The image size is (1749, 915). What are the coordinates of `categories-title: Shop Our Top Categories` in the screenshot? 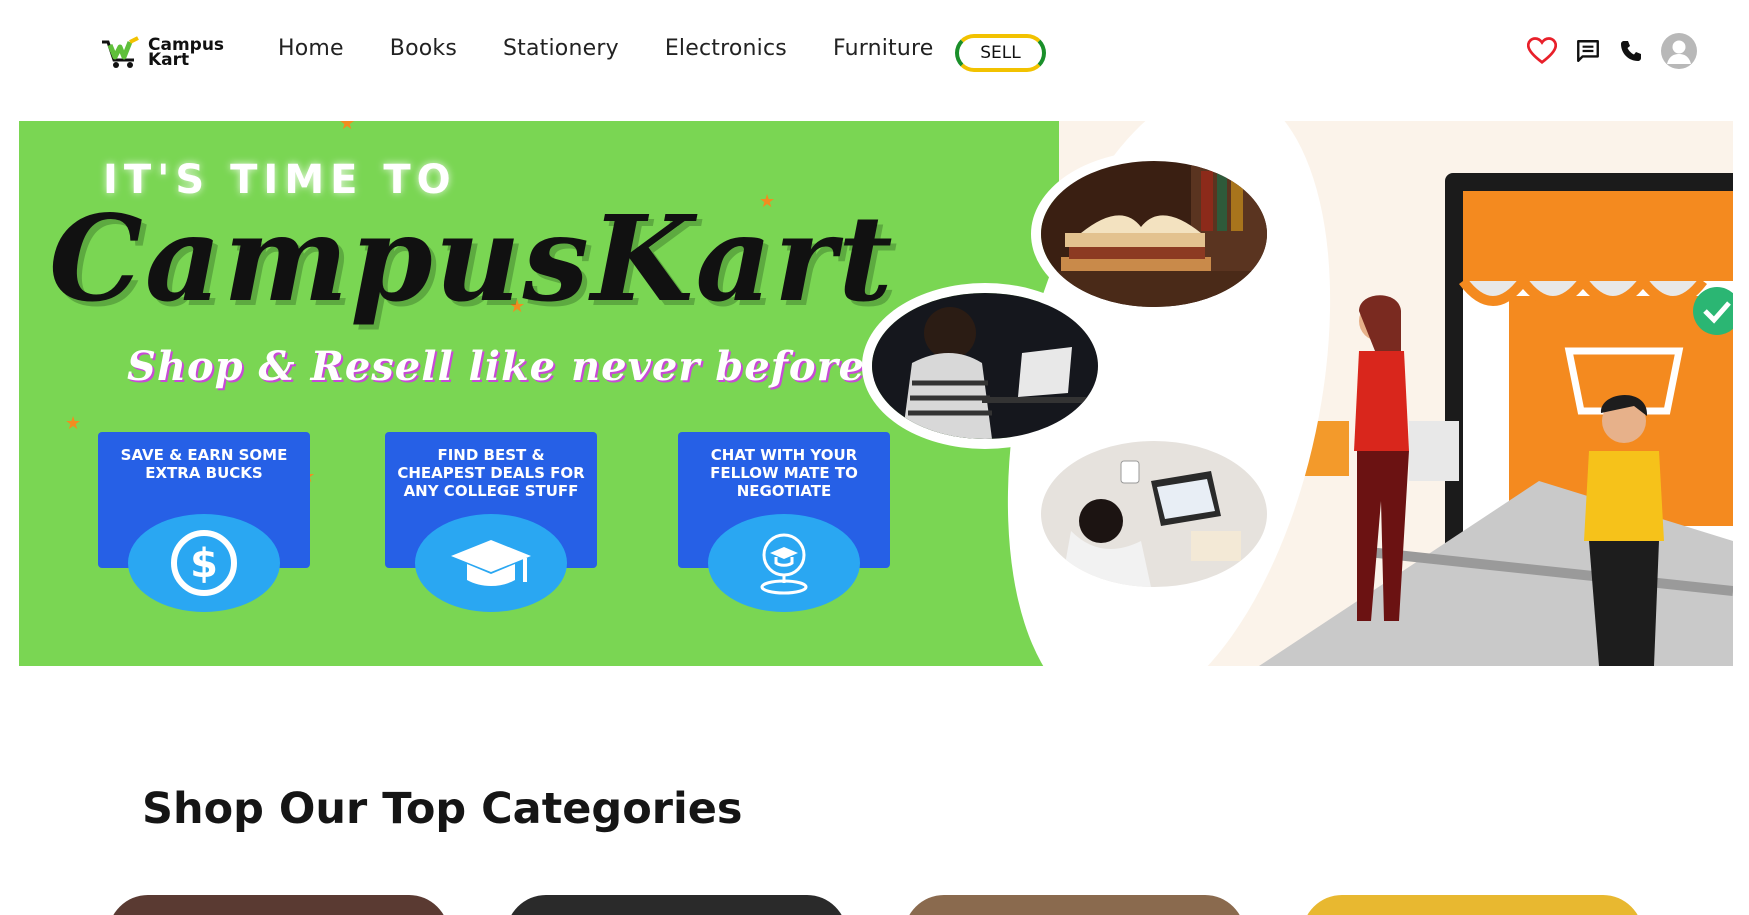 It's located at (442, 809).